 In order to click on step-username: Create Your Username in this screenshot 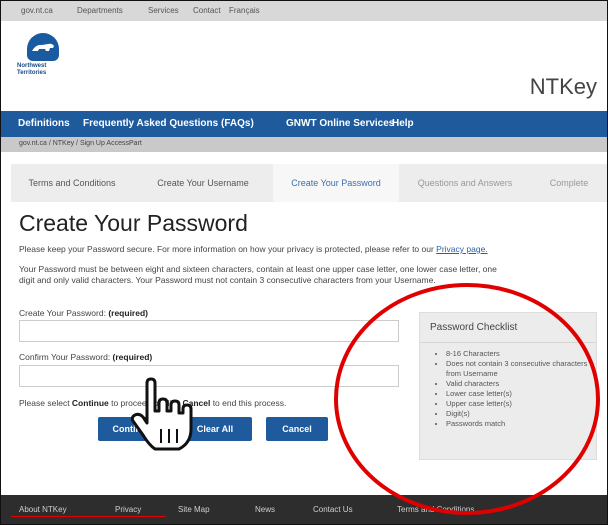, I will do `click(203, 183)`.